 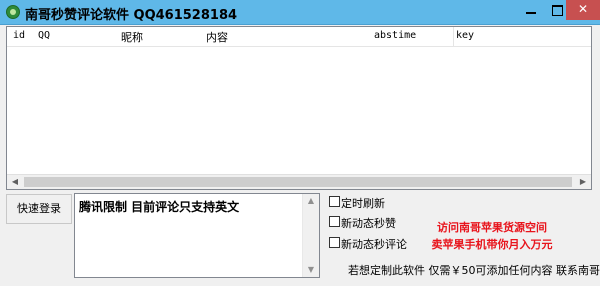 What do you see at coordinates (368, 223) in the screenshot?
I see `option-label: 新动态秒赞` at bounding box center [368, 223].